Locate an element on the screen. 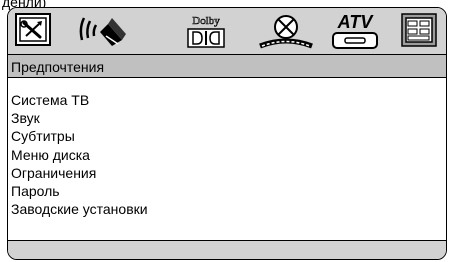 This screenshot has width=450, height=262. status-bar is located at coordinates (227, 249).